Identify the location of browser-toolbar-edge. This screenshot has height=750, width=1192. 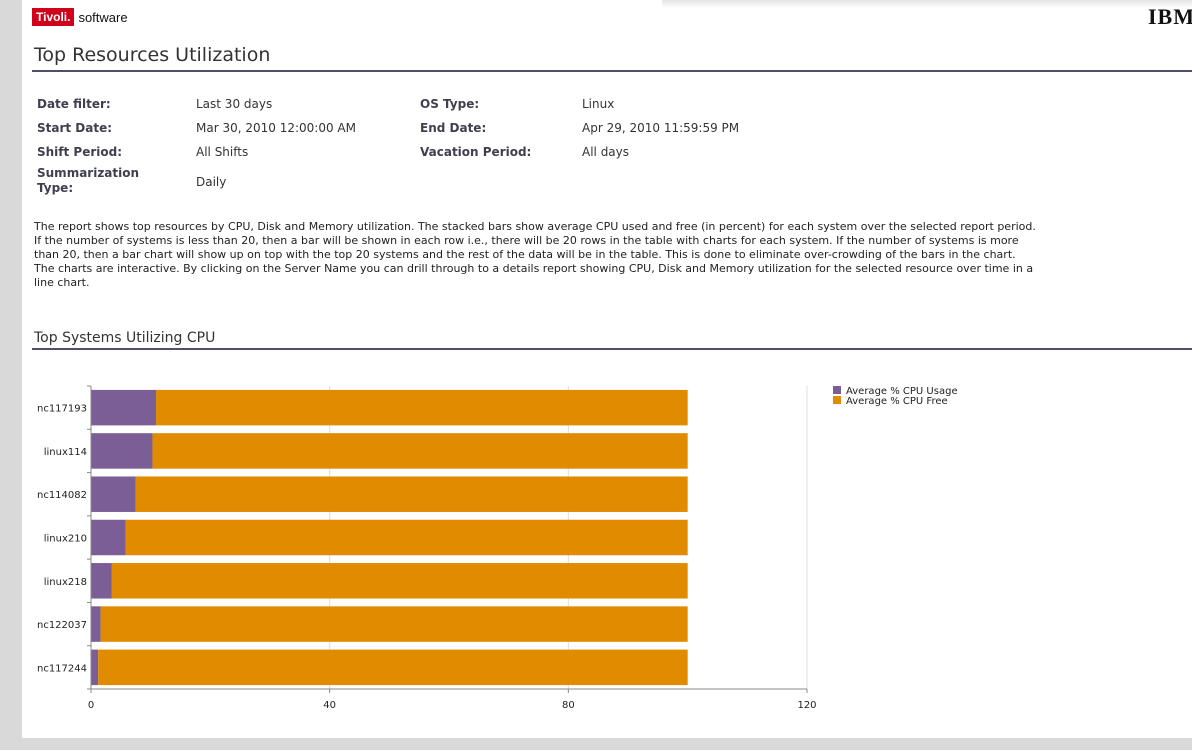
(927, 4).